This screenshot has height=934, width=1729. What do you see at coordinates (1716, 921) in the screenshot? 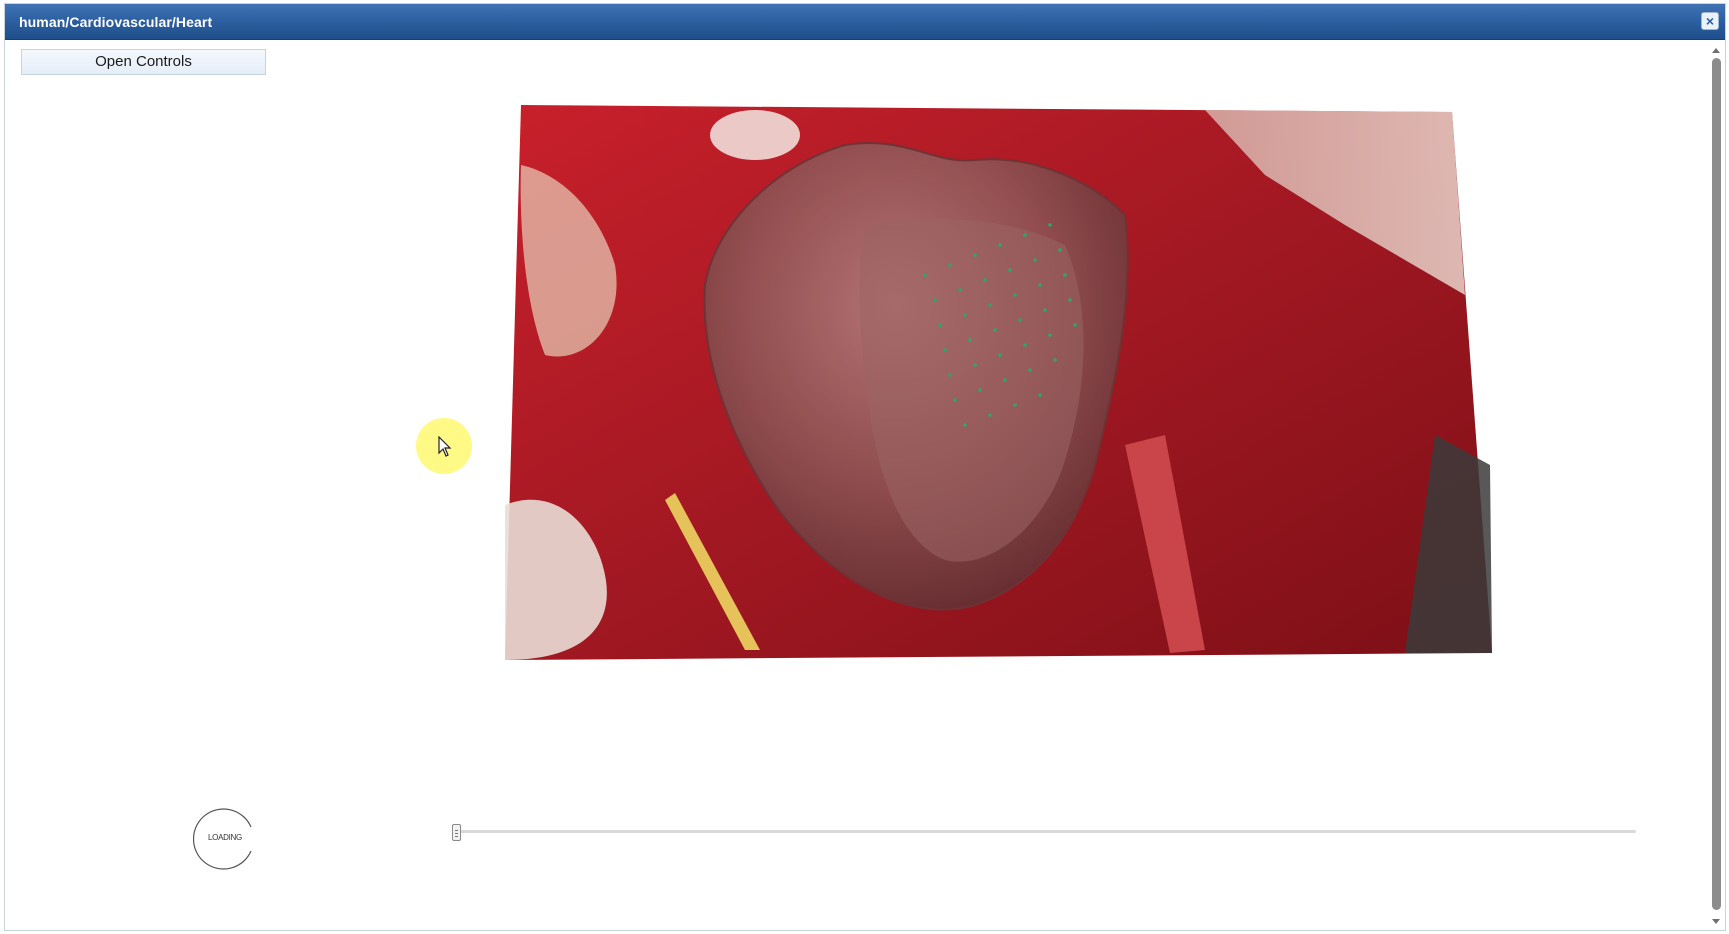
I see `scroll-down-icon` at bounding box center [1716, 921].